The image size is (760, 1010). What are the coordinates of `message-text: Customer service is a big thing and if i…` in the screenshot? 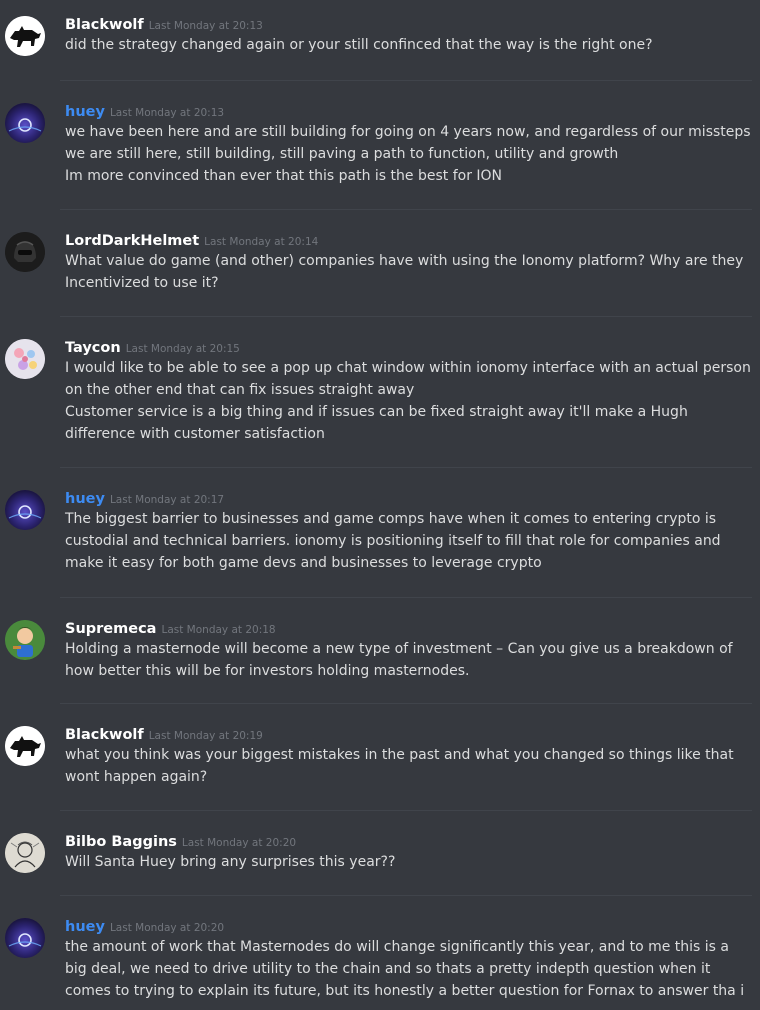 It's located at (376, 423).